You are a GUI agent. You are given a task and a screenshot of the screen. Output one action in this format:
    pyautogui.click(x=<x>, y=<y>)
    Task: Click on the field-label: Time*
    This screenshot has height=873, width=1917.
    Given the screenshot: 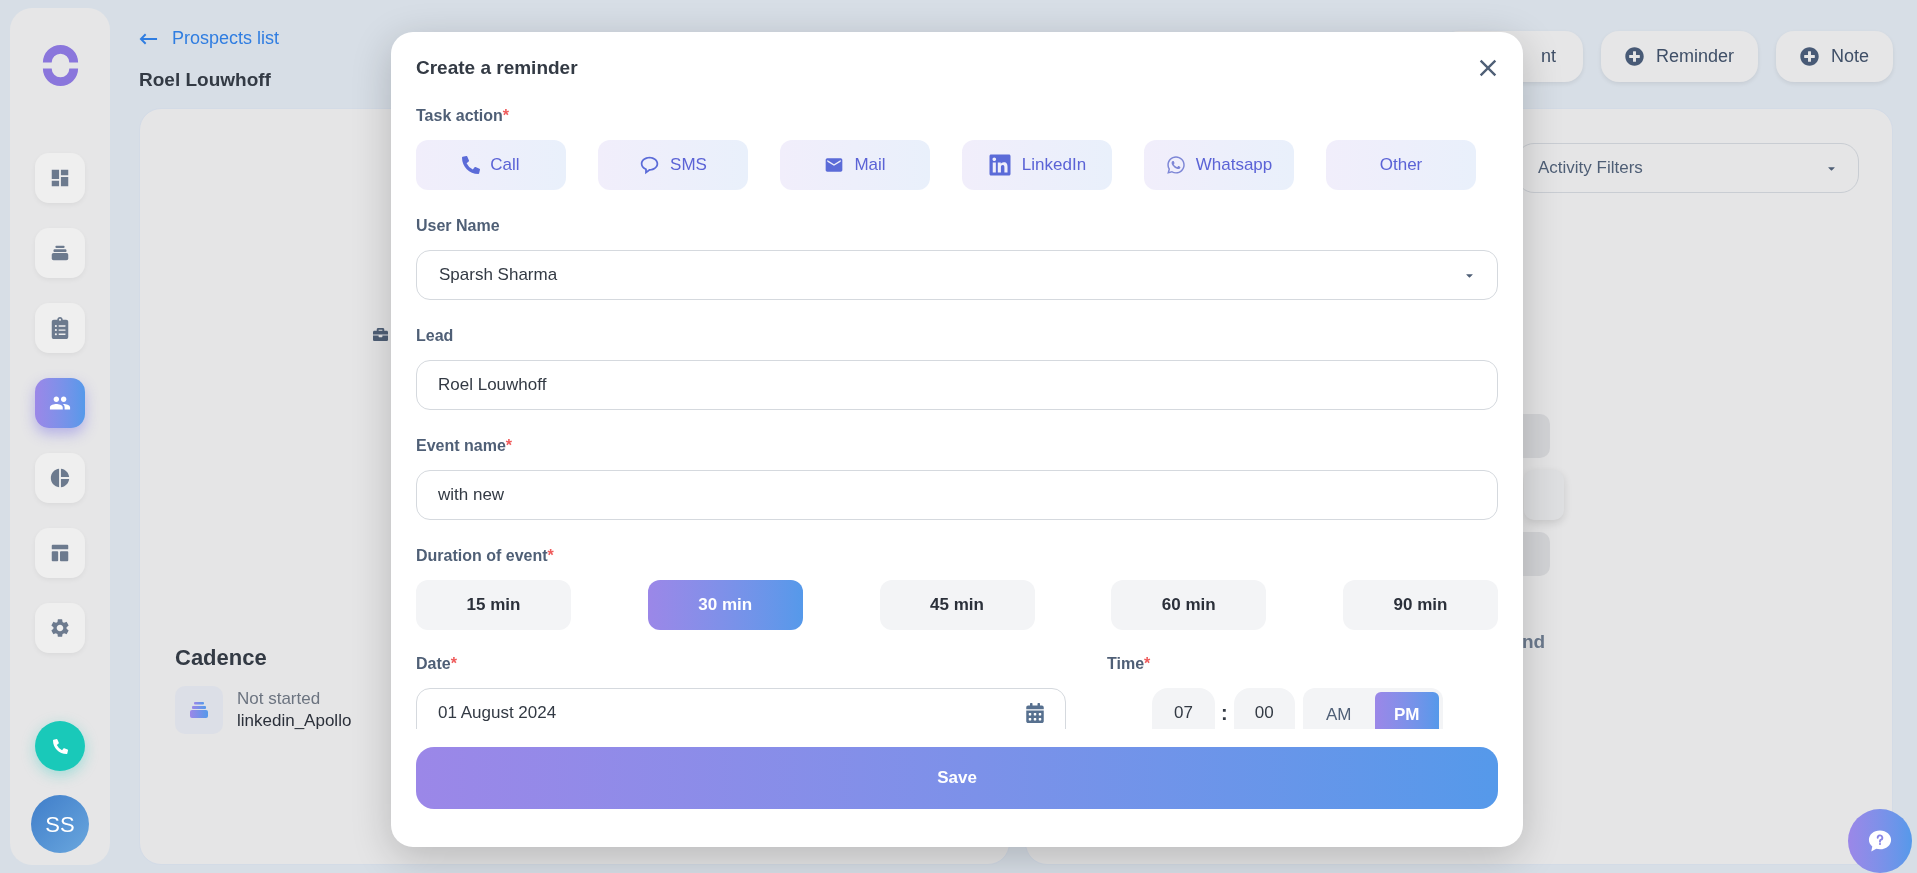 What is the action you would take?
    pyautogui.click(x=1129, y=664)
    